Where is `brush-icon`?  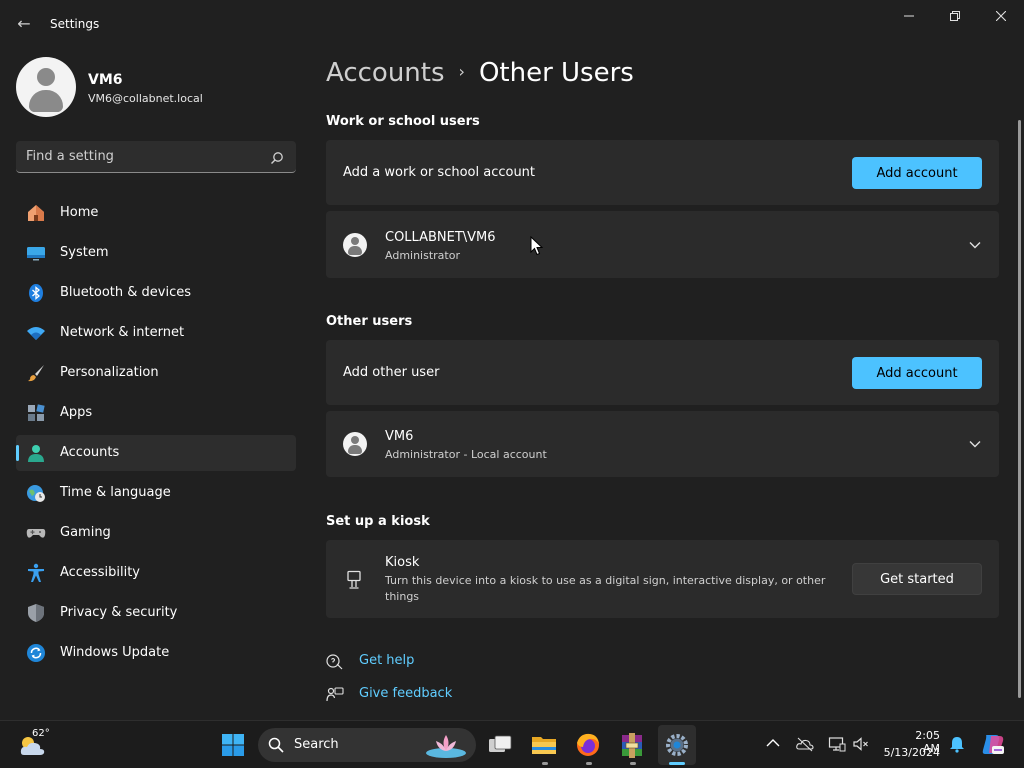
brush-icon is located at coordinates (36, 373).